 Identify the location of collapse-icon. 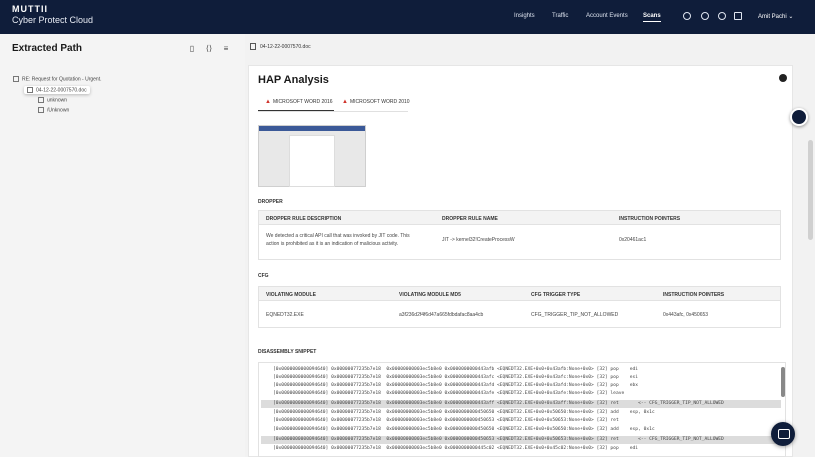
(783, 78).